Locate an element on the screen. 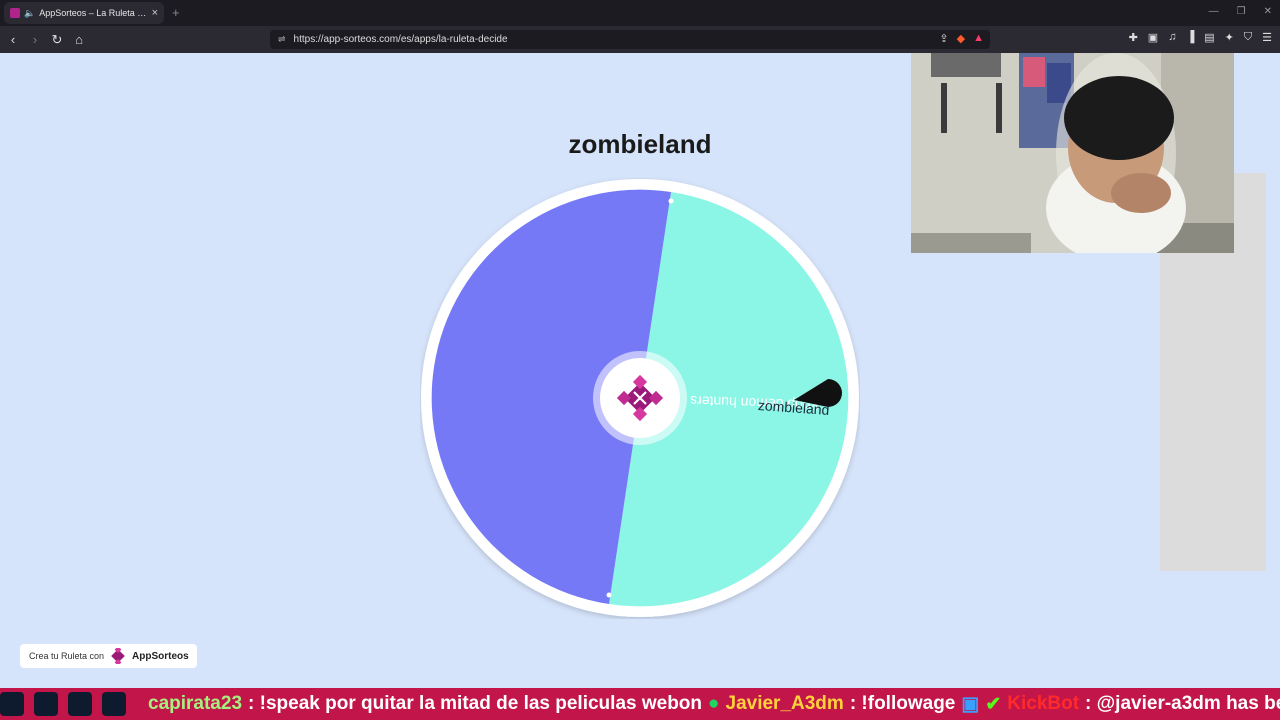  badge-text: Crea tu Ruleta con is located at coordinates (67, 656).